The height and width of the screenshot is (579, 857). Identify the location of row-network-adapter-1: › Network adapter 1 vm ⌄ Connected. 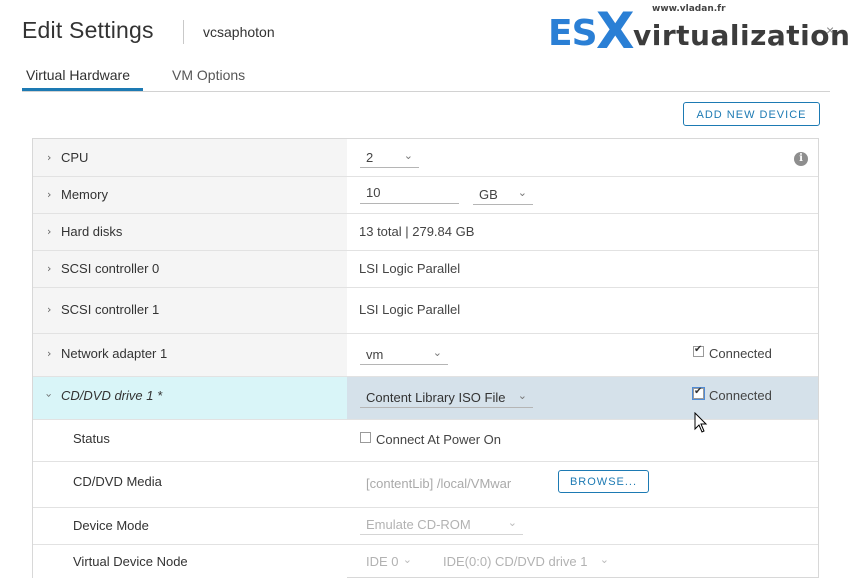
(425, 355).